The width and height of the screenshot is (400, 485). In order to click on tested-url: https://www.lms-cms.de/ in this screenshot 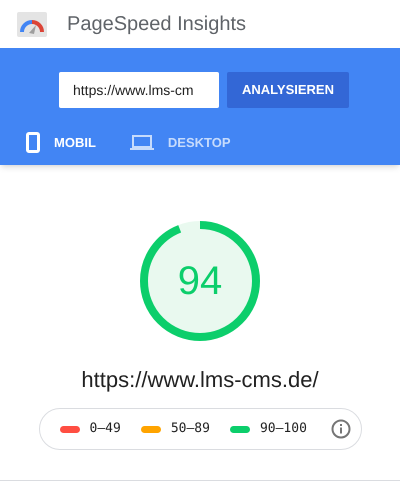, I will do `click(200, 380)`.